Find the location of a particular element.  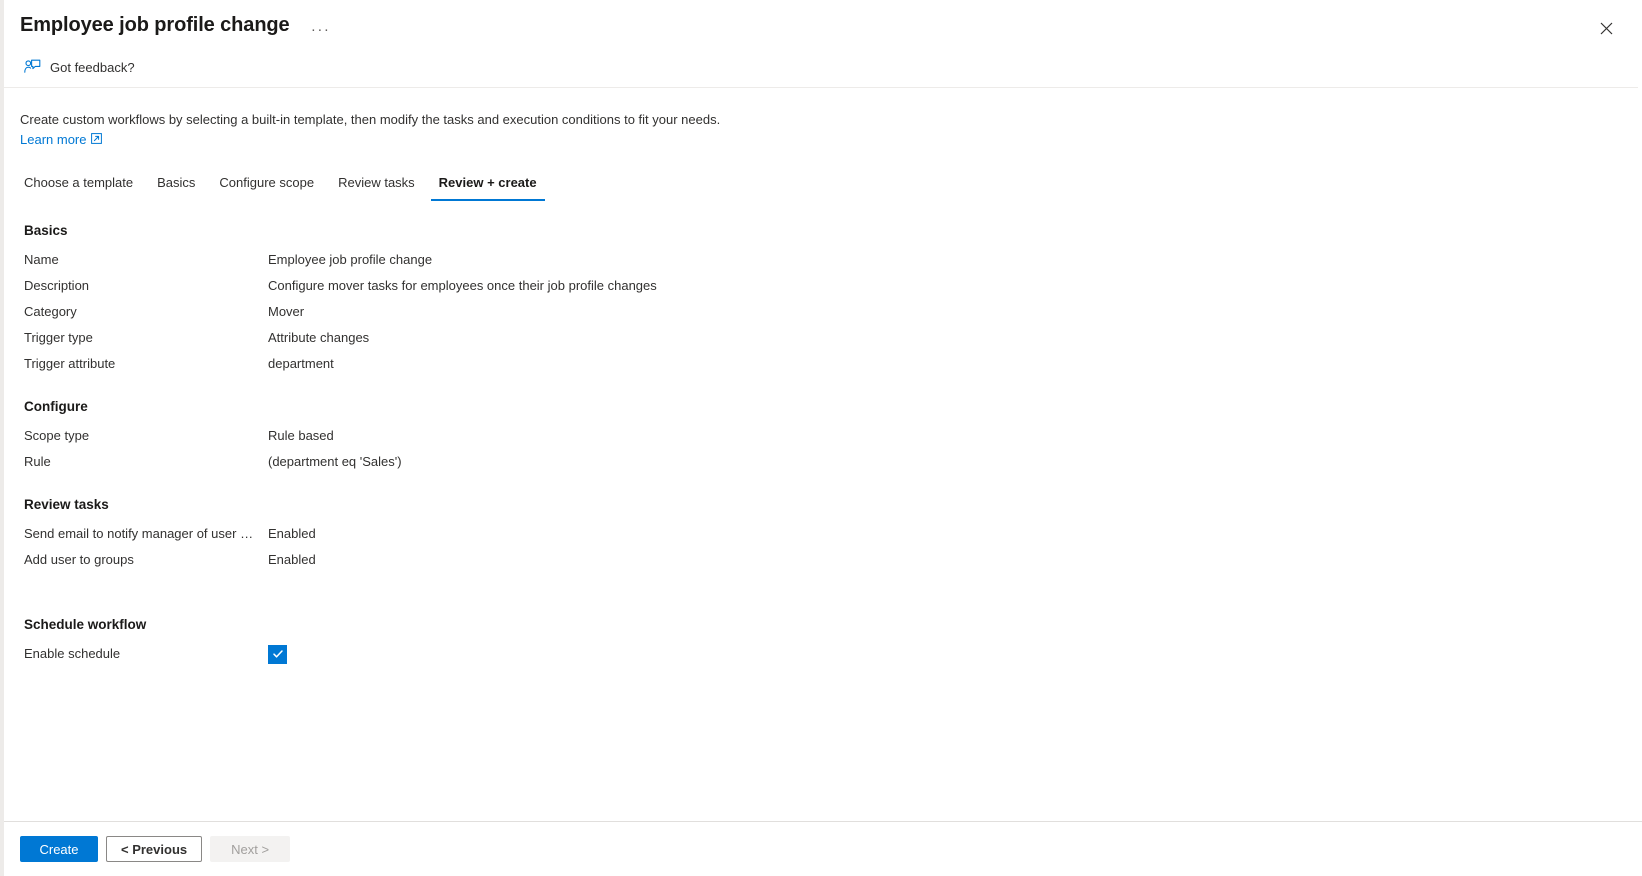

enable-schedule-row: Enable schedule is located at coordinates (823, 654).